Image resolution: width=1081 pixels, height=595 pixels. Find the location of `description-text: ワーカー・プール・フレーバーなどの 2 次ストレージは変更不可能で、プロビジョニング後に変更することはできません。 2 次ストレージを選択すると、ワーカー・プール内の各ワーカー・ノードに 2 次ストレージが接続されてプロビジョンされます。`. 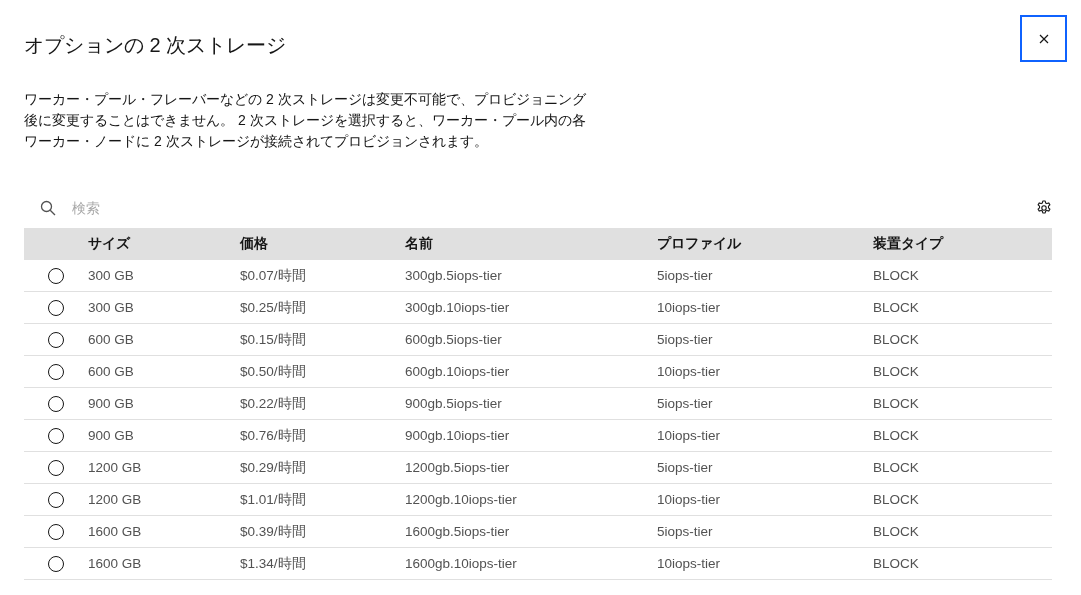

description-text: ワーカー・プール・フレーバーなどの 2 次ストレージは変更不可能で、プロビジョニング後に変更することはできません。 2 次ストレージを選択すると、ワーカー・プール内の各ワーカー・ノードに 2 次ストレージが接続されてプロビジョンされます。 is located at coordinates (305, 120).